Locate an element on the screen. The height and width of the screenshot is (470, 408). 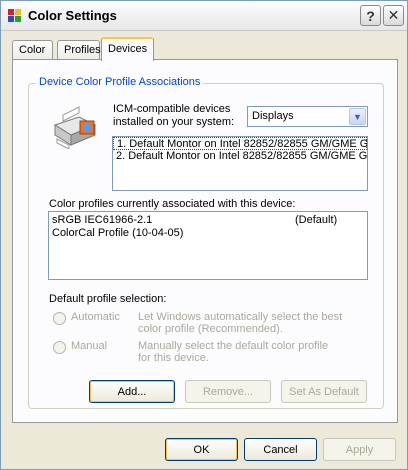
devices-label-line1: ICM-compatible devices is located at coordinates (172, 109).